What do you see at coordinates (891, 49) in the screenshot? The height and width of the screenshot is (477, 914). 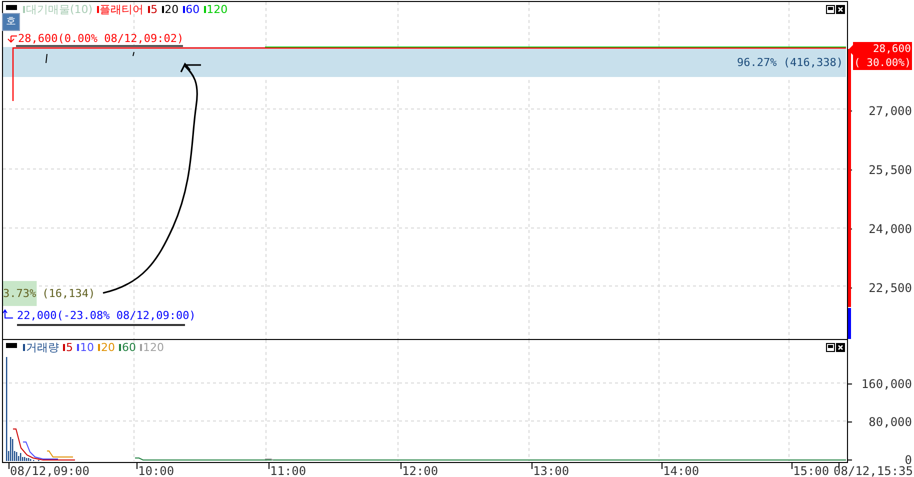 I see `current-price: 28,600` at bounding box center [891, 49].